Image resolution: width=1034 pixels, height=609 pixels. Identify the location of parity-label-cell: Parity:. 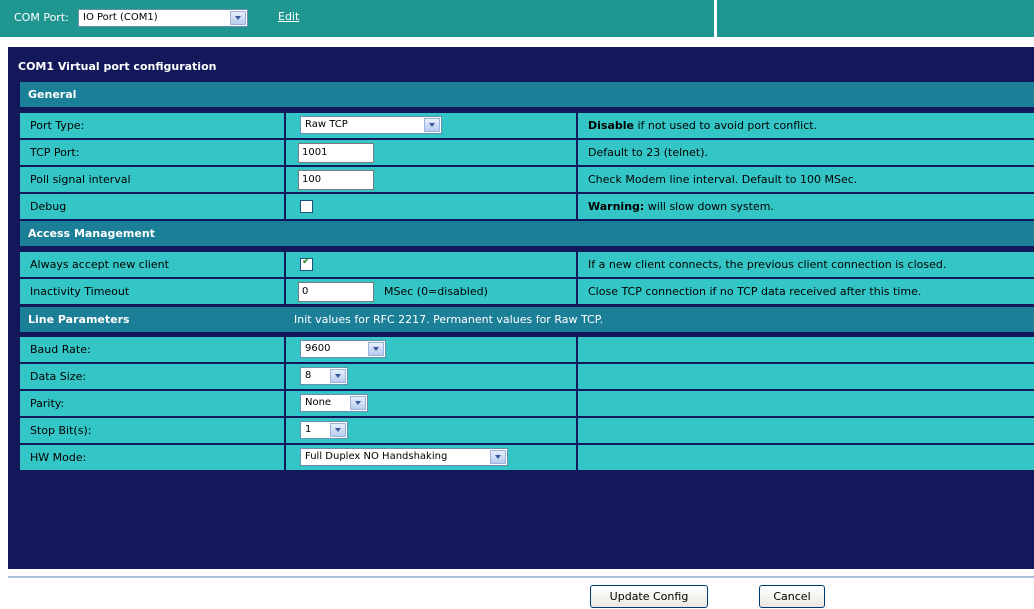
(152, 403).